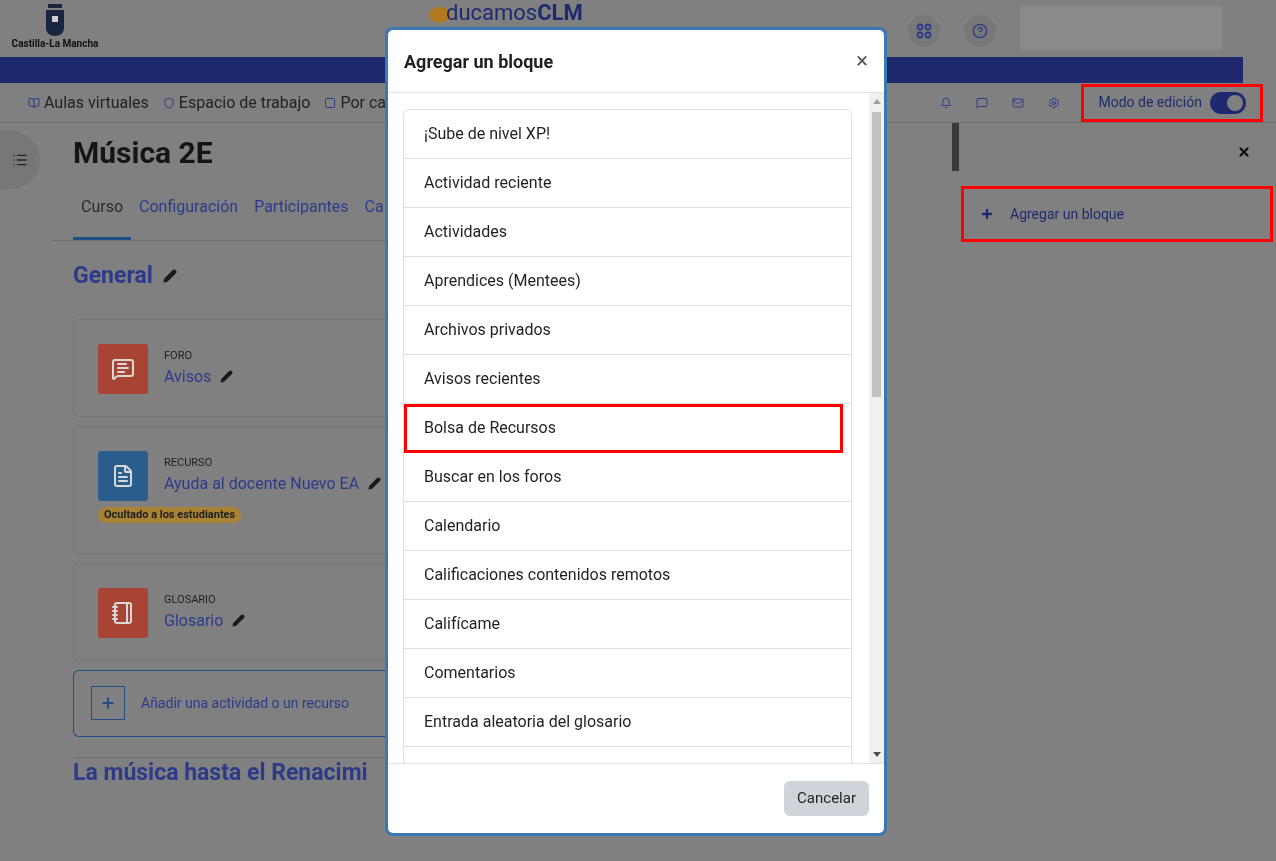  Describe the element at coordinates (113, 276) in the screenshot. I see `section-title: General` at that location.